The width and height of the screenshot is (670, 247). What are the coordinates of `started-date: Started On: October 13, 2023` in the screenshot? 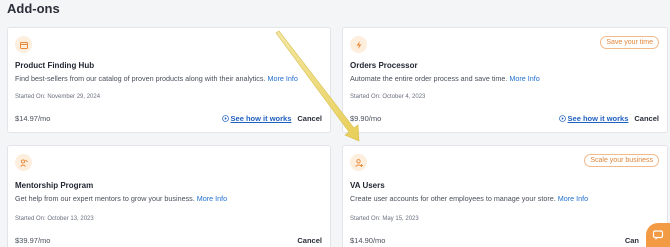 It's located at (54, 219).